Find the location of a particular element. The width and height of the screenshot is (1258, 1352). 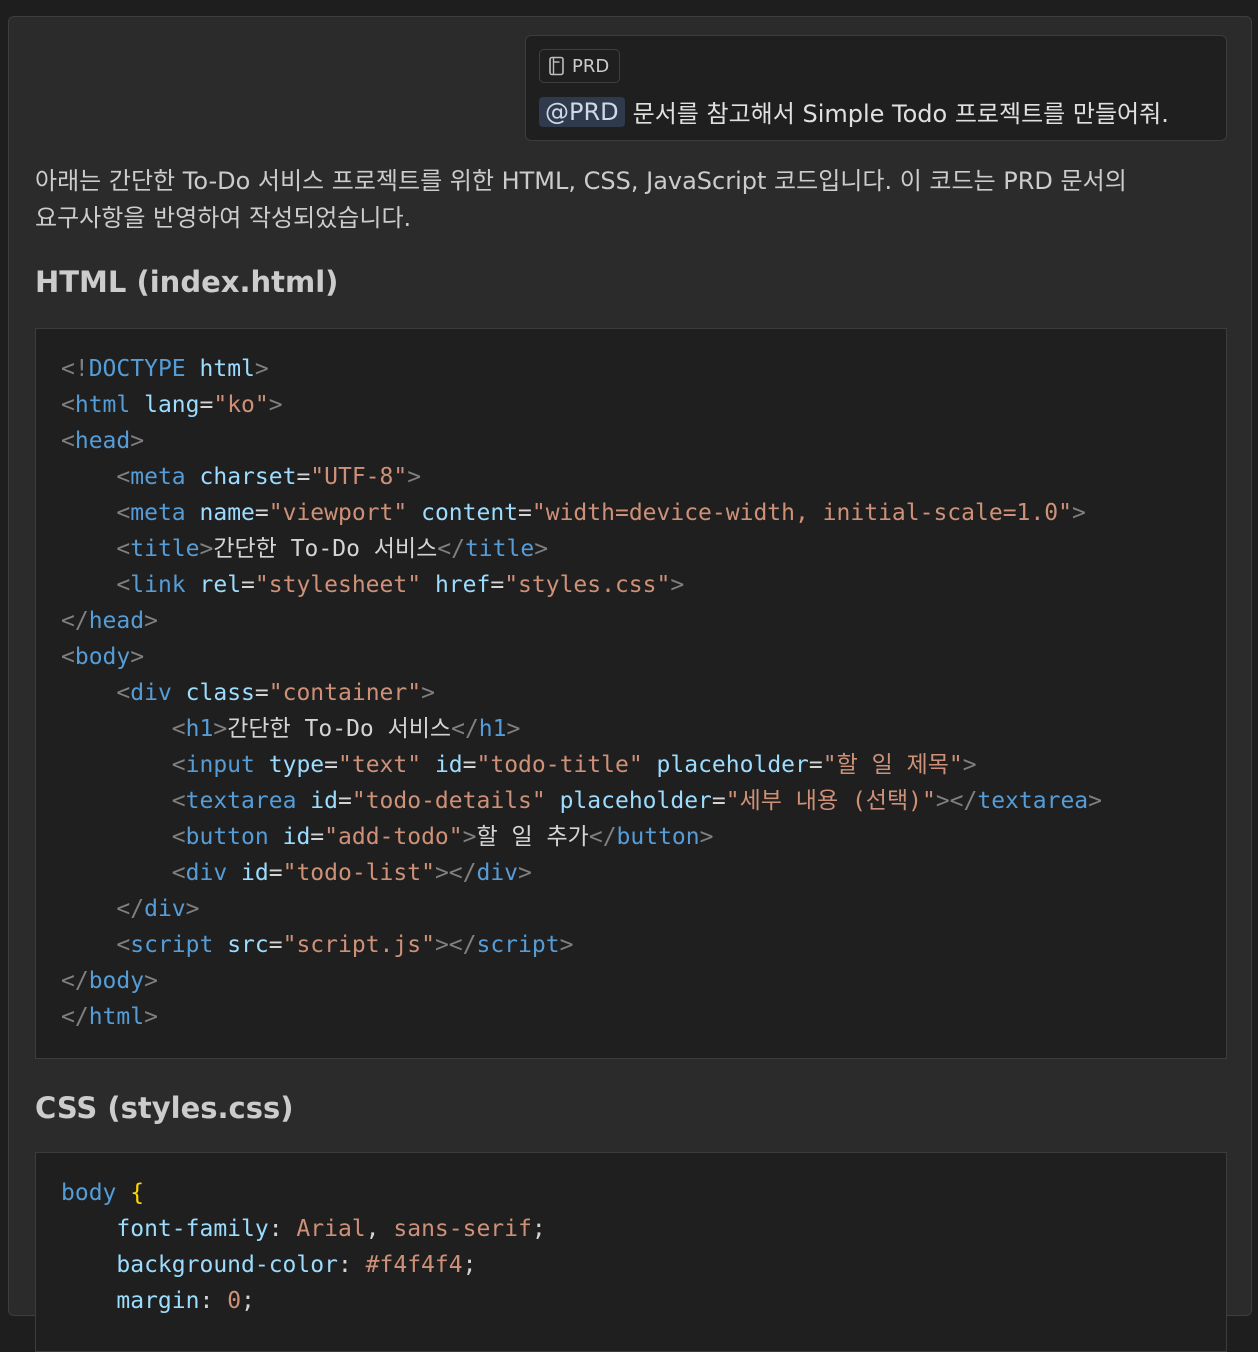

code-token: charset is located at coordinates (248, 477).